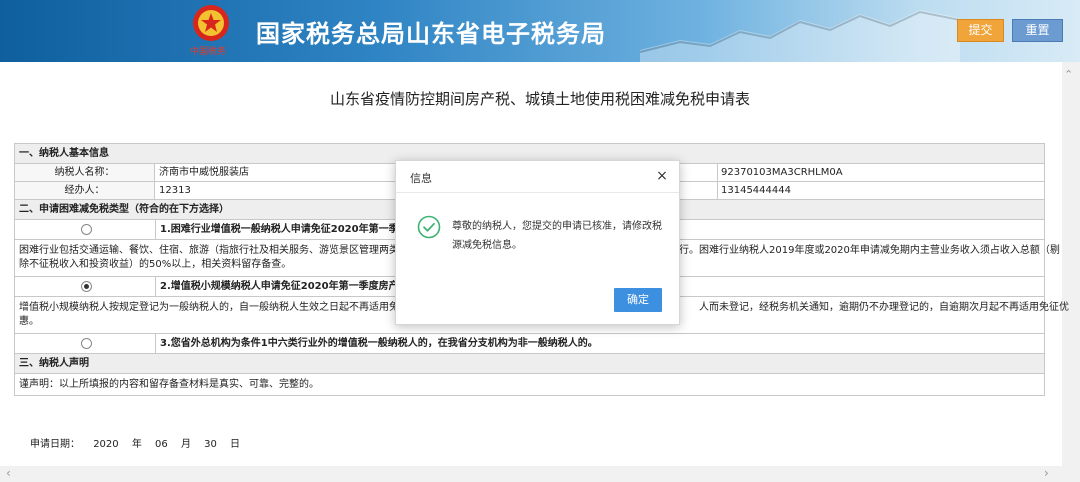 The image size is (1080, 482). Describe the element at coordinates (8, 473) in the screenshot. I see `scroll-left-arrow-icon: ‹` at that location.